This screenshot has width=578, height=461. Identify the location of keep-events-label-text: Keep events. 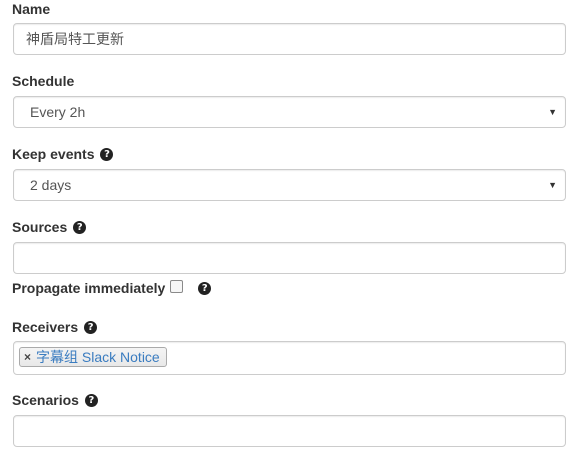
(53, 154).